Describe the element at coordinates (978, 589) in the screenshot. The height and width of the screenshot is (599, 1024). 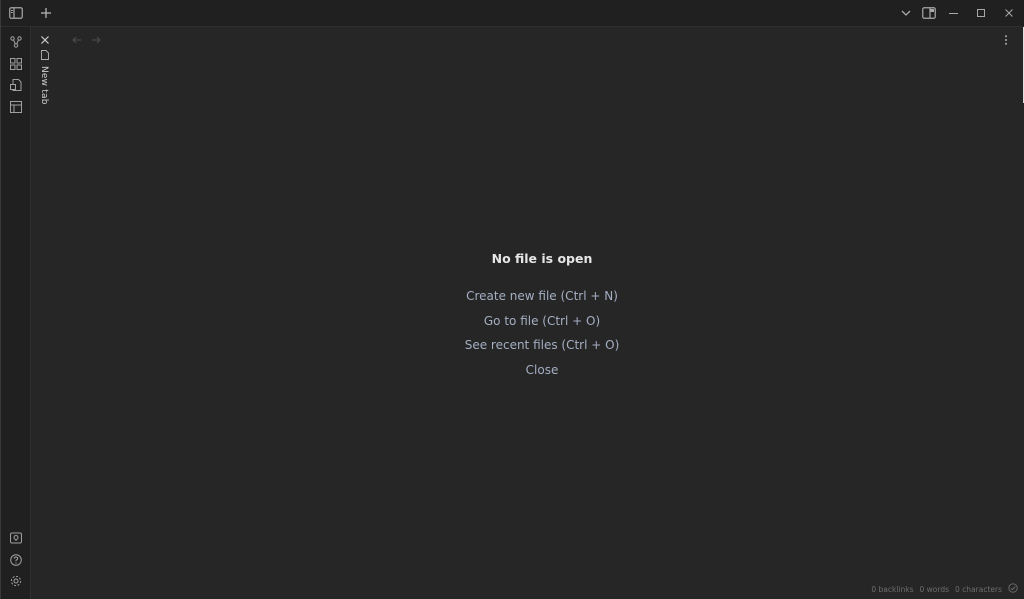
I see `character-count: 0 characters` at that location.